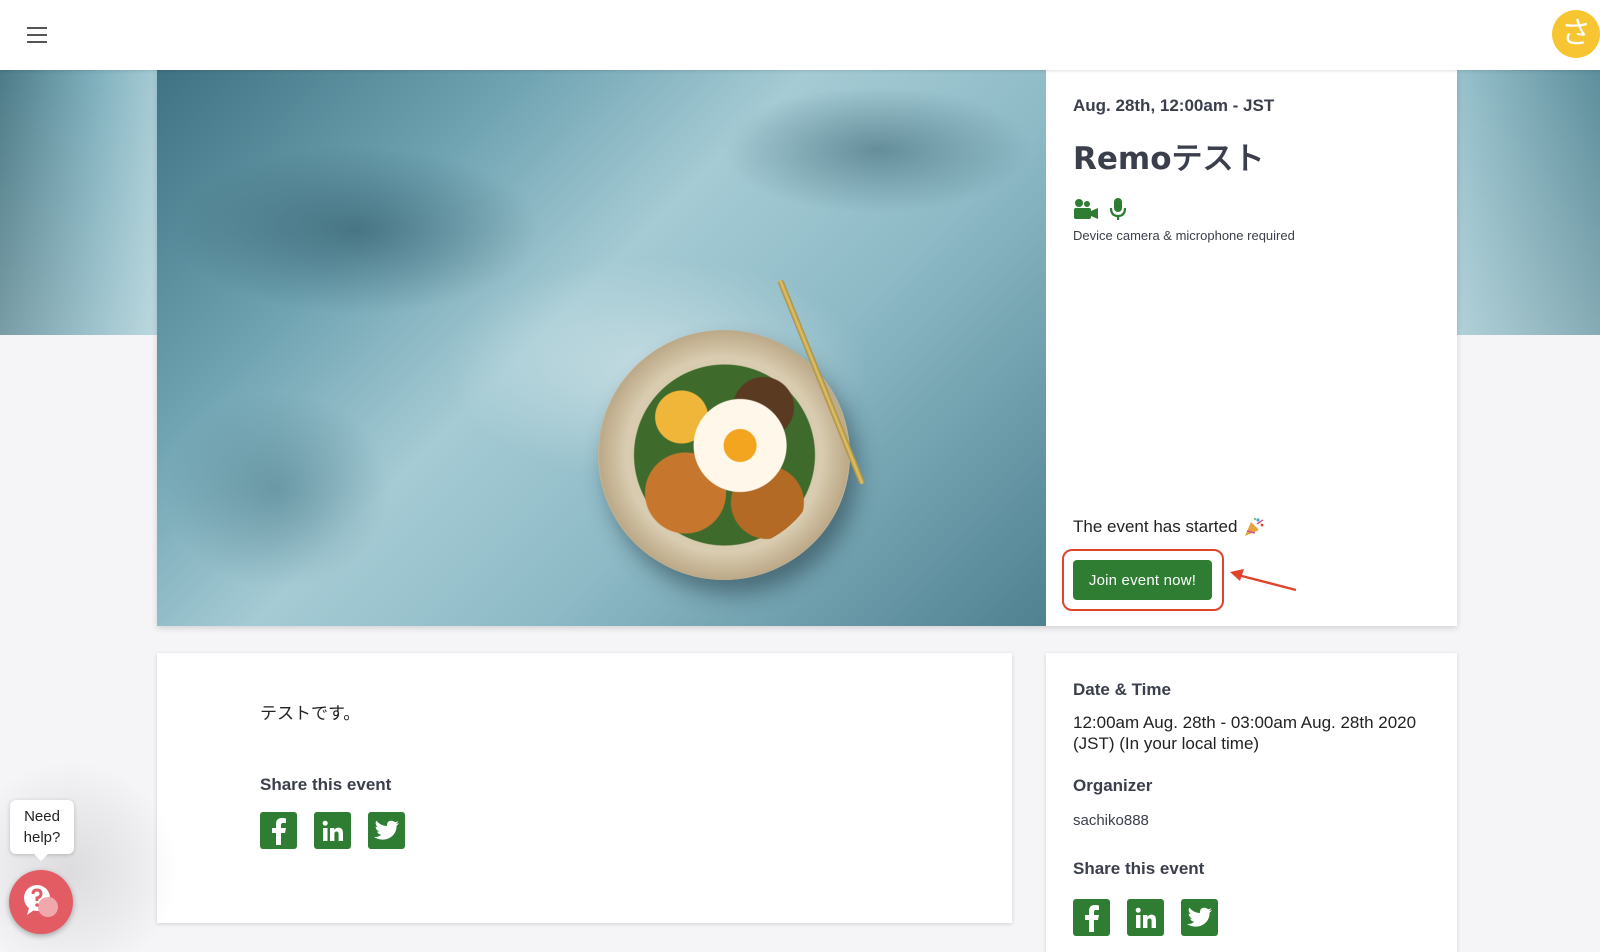 Image resolution: width=1600 pixels, height=952 pixels. Describe the element at coordinates (1113, 785) in the screenshot. I see `organizer-heading: Organizer` at that location.